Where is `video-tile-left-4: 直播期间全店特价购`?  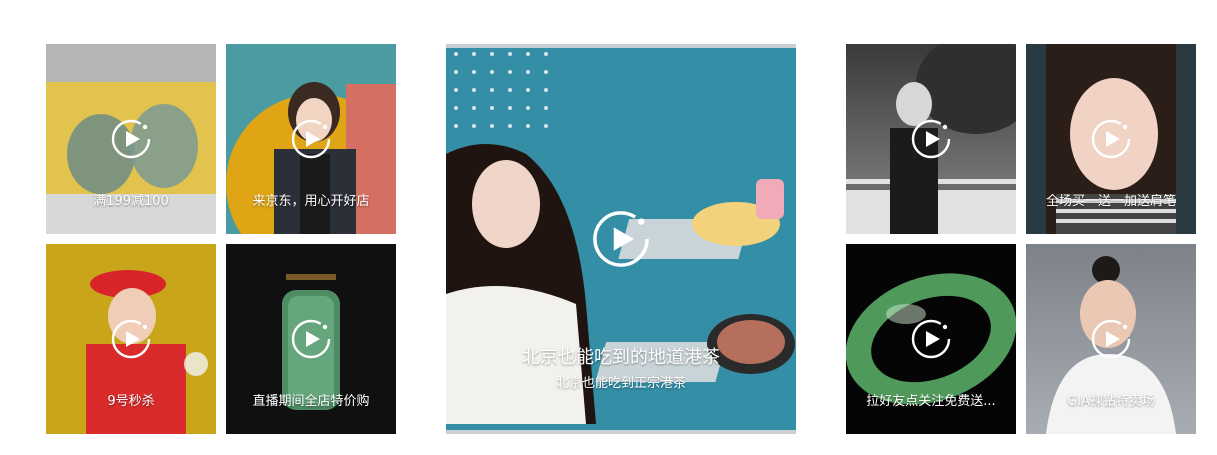 video-tile-left-4: 直播期间全店特价购 is located at coordinates (311, 339).